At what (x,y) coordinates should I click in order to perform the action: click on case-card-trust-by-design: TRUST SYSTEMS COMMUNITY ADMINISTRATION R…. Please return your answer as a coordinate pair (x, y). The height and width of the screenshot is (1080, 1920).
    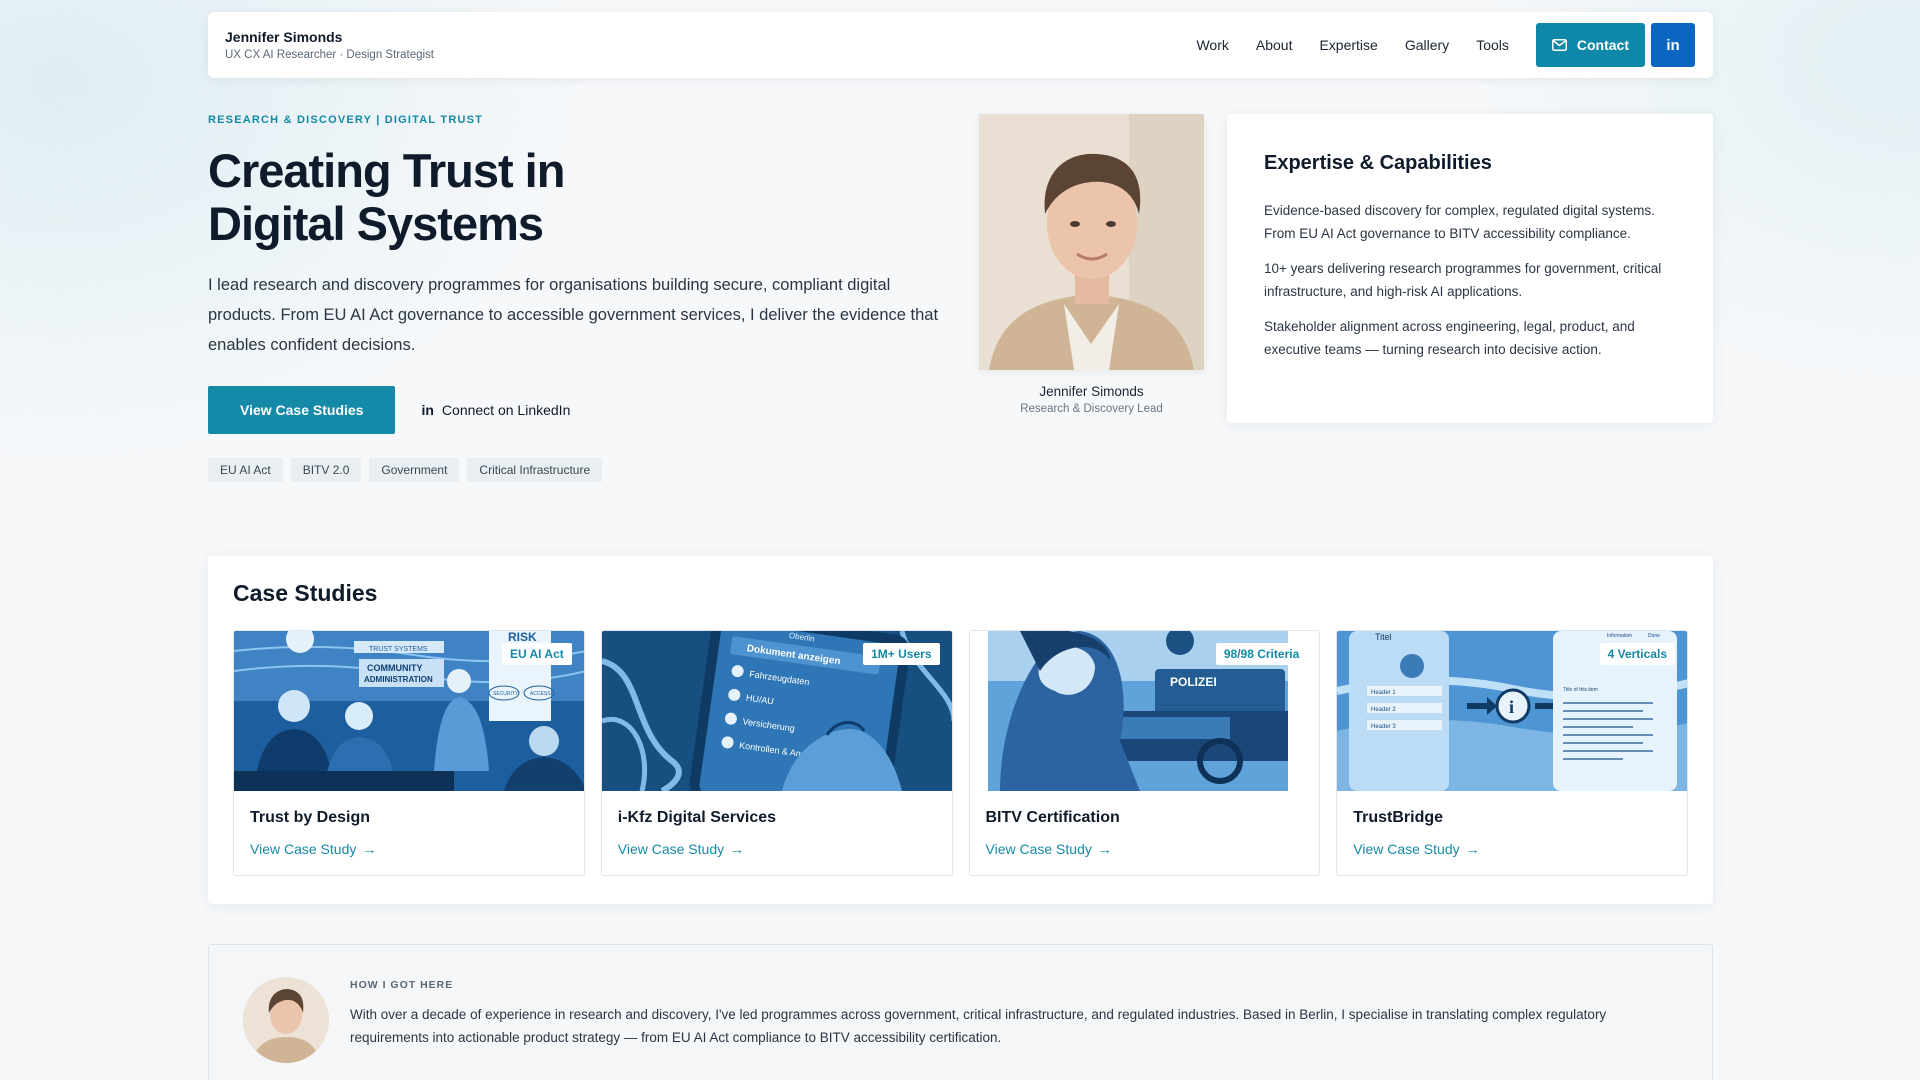
    Looking at the image, I should click on (409, 753).